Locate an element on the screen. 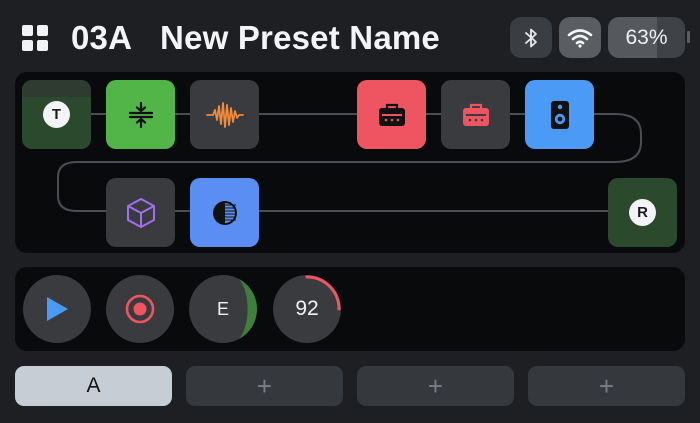  output-label: R is located at coordinates (642, 212).